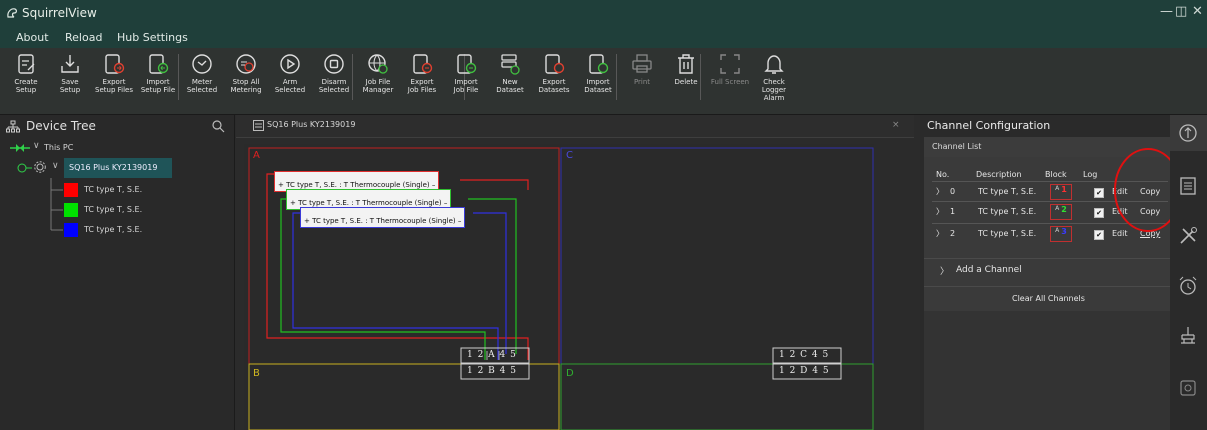 This screenshot has width=1207, height=430. What do you see at coordinates (1047, 269) in the screenshot?
I see `add-channel-button: 〉 Add a Channel` at bounding box center [1047, 269].